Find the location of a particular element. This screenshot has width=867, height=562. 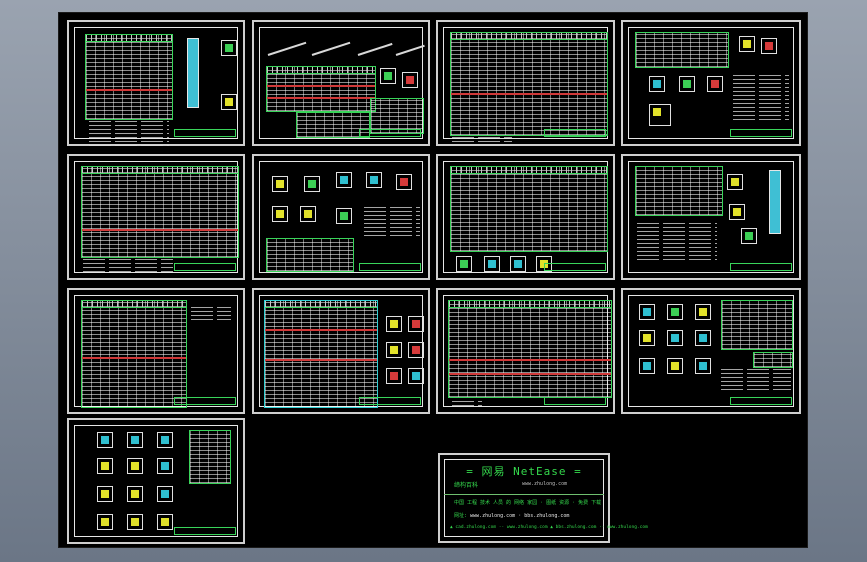

sheet-5-schedule-table is located at coordinates (156, 217).